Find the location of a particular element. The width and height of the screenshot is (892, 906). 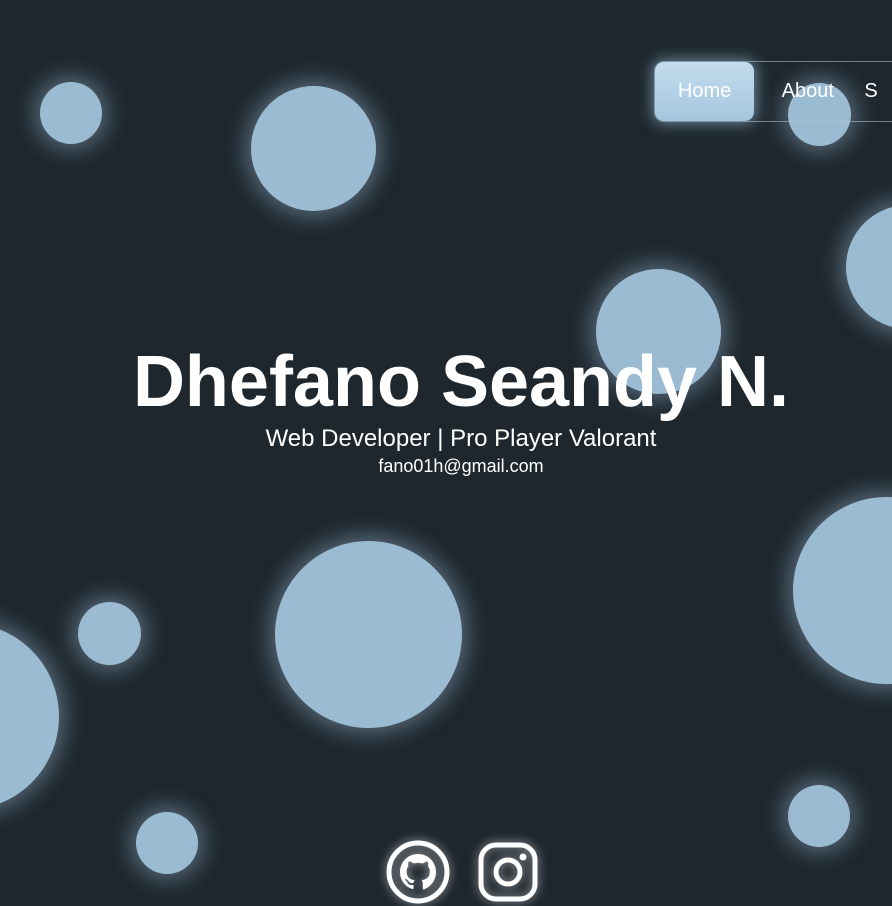

social-links is located at coordinates (463, 872).